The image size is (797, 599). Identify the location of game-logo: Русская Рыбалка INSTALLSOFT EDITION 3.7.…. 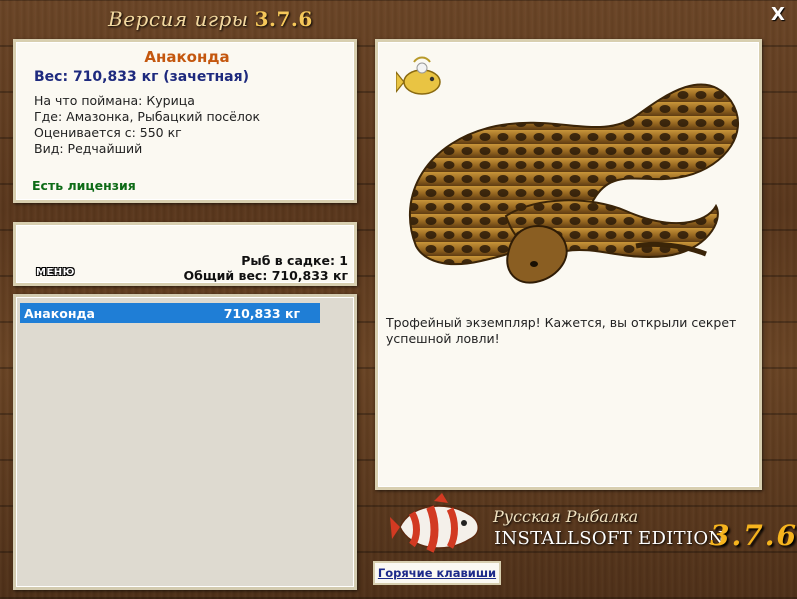
(593, 527).